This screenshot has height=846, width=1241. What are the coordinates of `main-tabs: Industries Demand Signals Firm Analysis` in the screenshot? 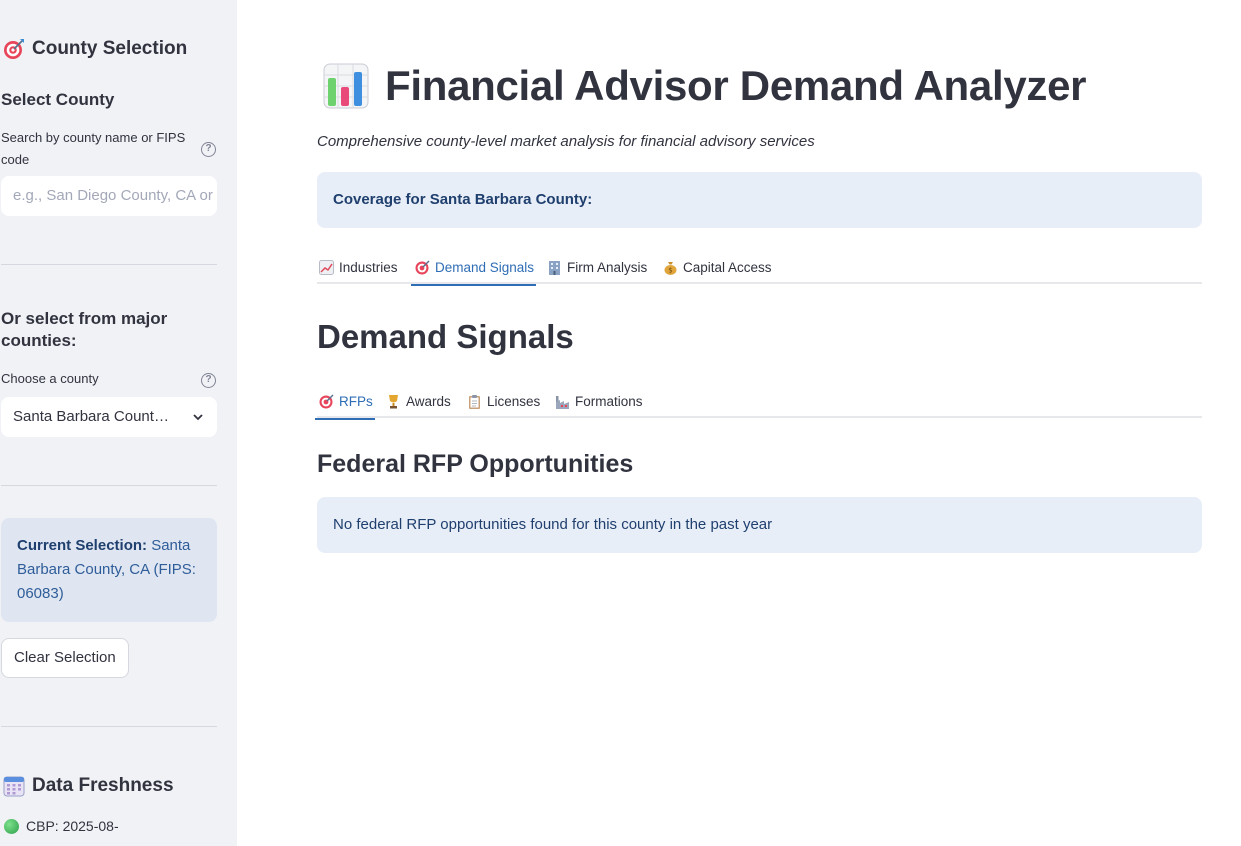 It's located at (759, 268).